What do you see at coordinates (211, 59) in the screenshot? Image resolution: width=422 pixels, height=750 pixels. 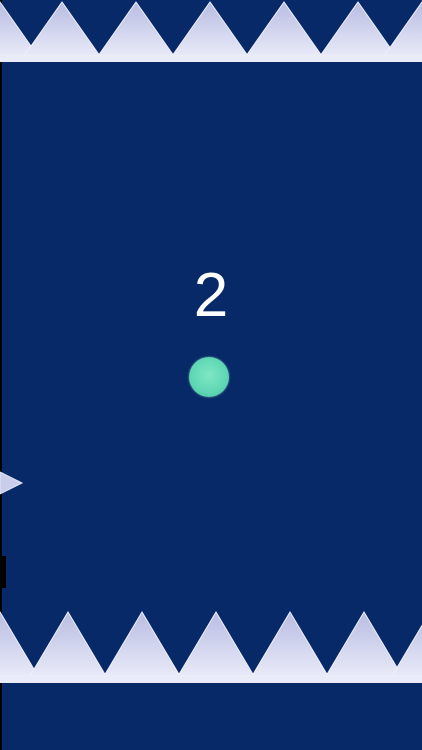 I see `top-spike-base` at bounding box center [211, 59].